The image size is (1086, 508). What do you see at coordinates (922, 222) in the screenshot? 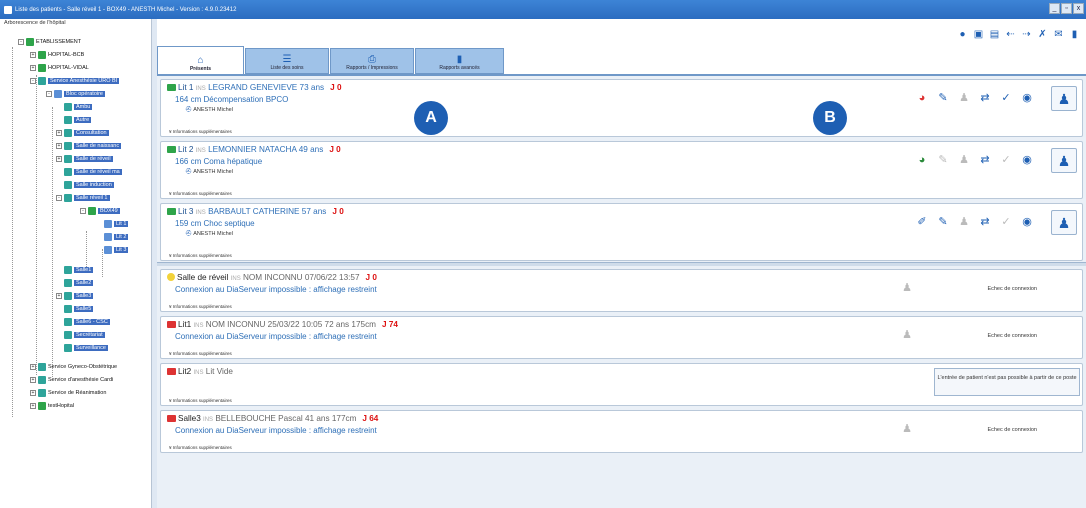
I see `syringe-icon: ✐` at bounding box center [922, 222].